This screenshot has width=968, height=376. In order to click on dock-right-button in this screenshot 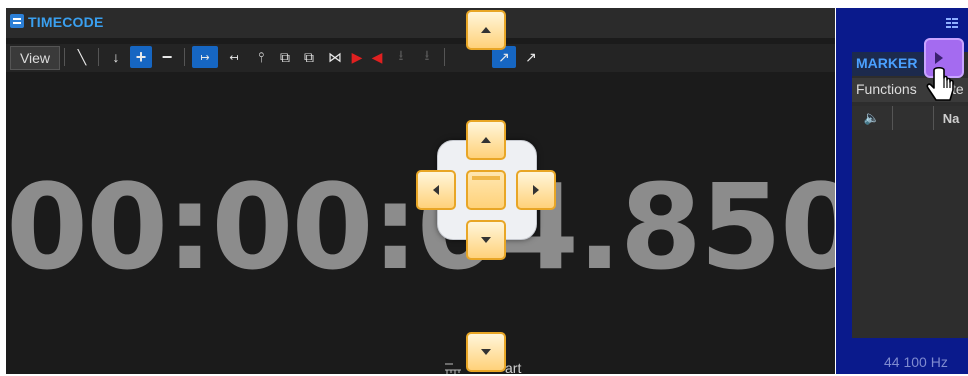, I will do `click(536, 190)`.